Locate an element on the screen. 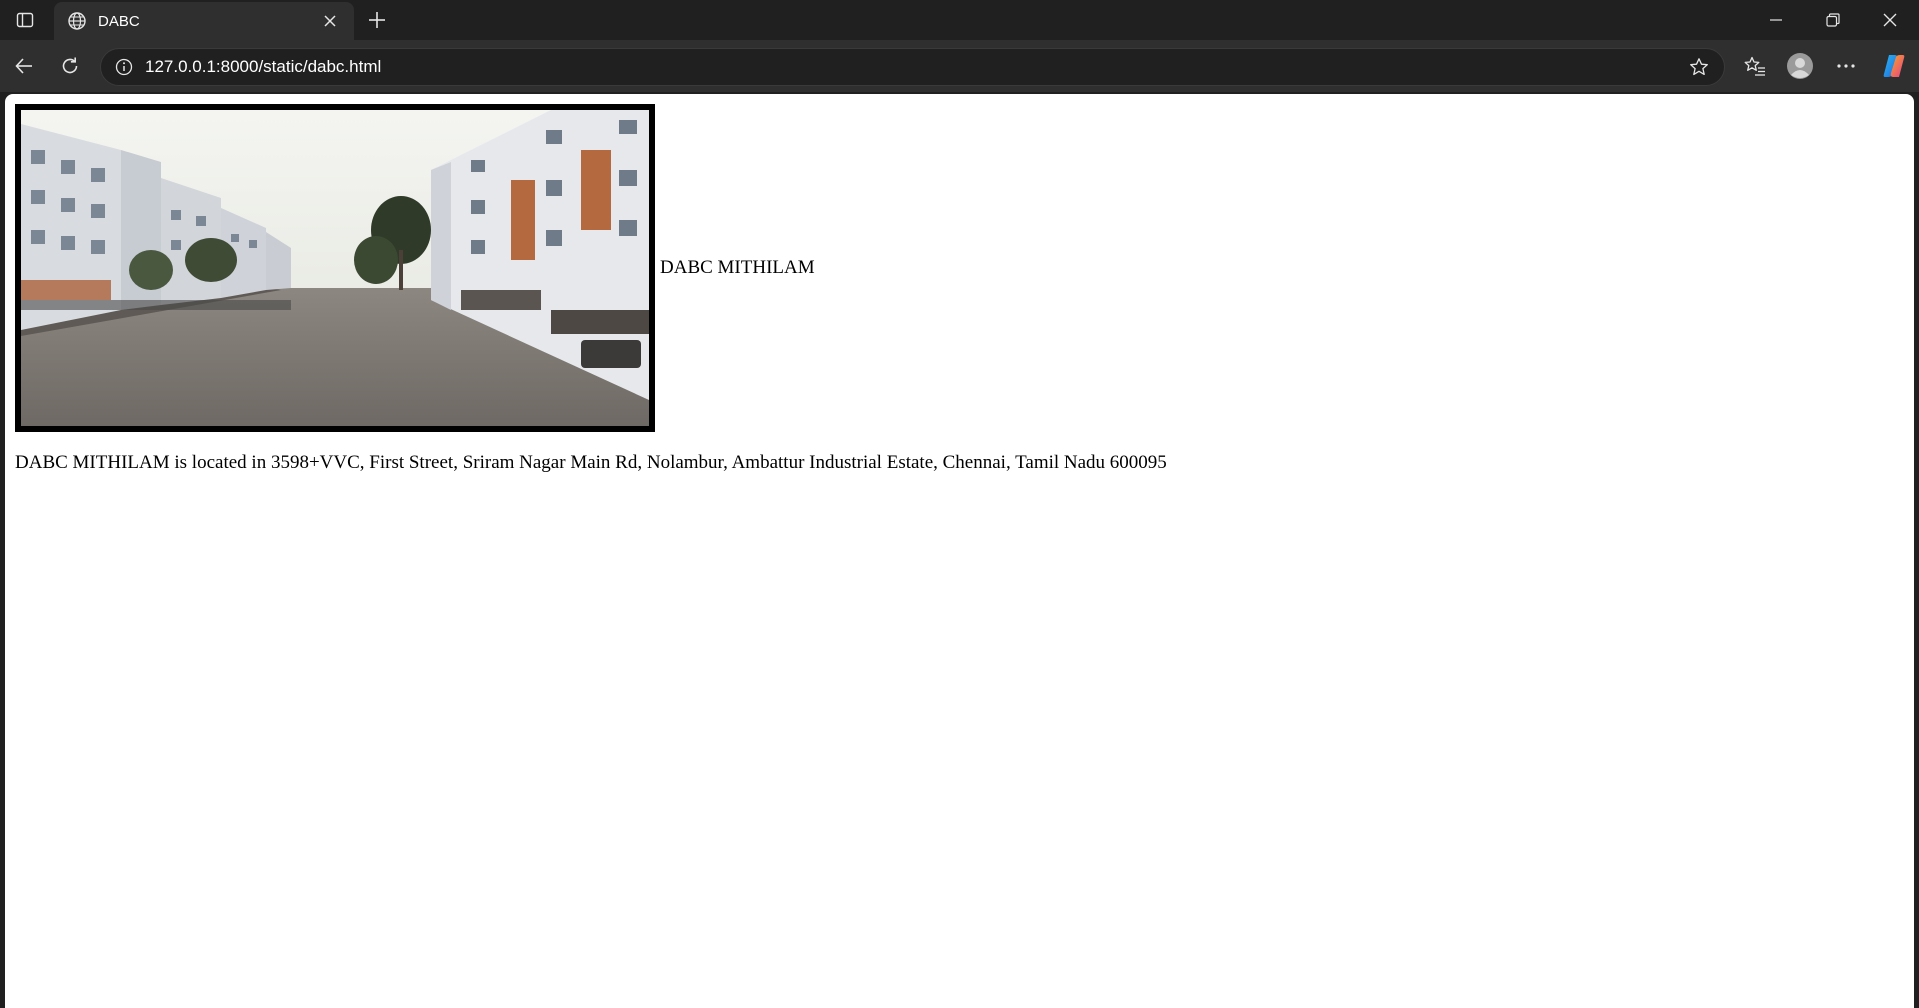  profile-button is located at coordinates (1800, 66).